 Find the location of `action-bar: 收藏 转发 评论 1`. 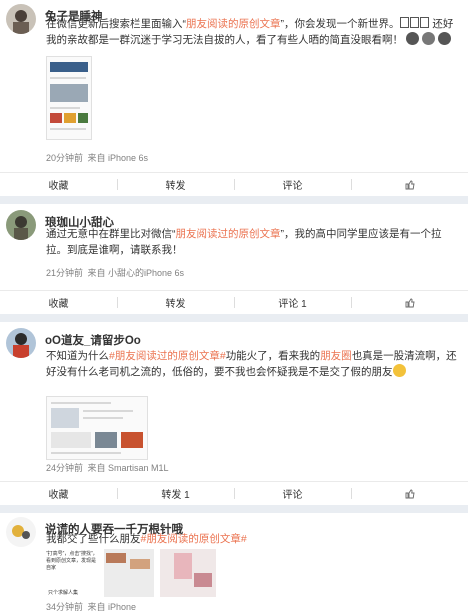

action-bar: 收藏 转发 评论 1 is located at coordinates (234, 302).